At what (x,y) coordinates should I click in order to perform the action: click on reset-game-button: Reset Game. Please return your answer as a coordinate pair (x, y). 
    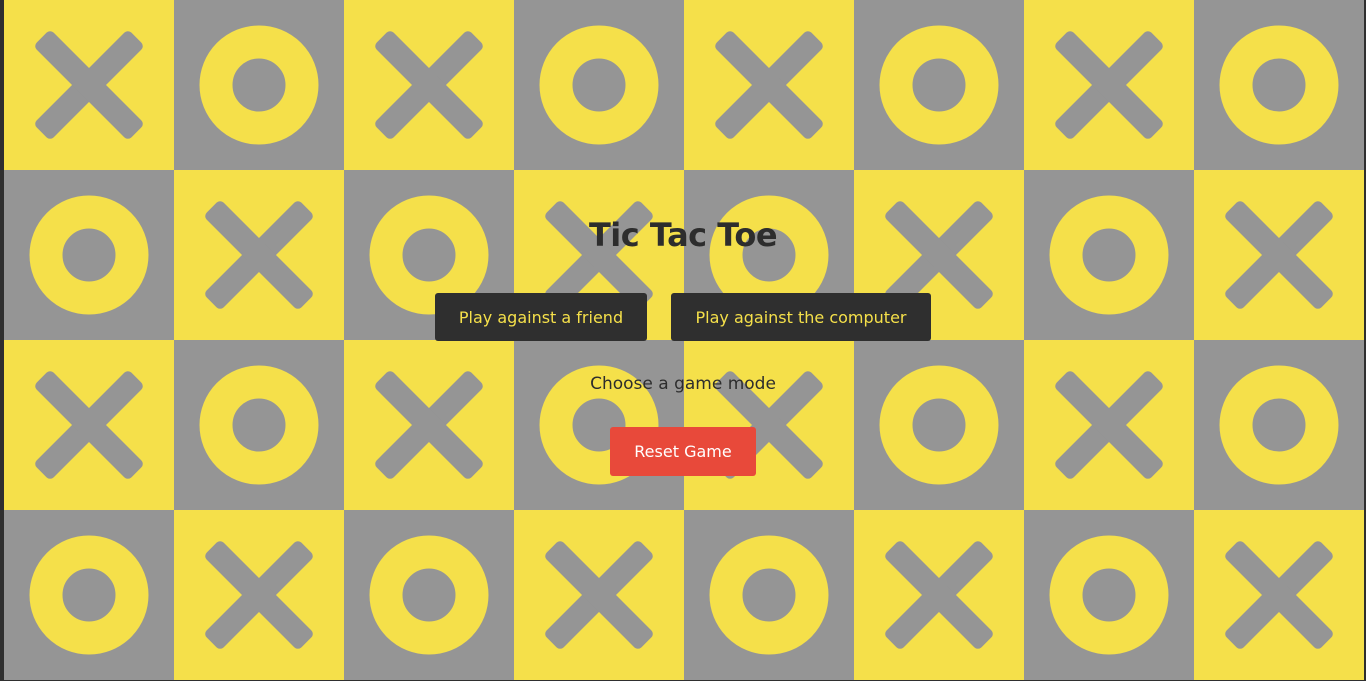
    Looking at the image, I should click on (683, 451).